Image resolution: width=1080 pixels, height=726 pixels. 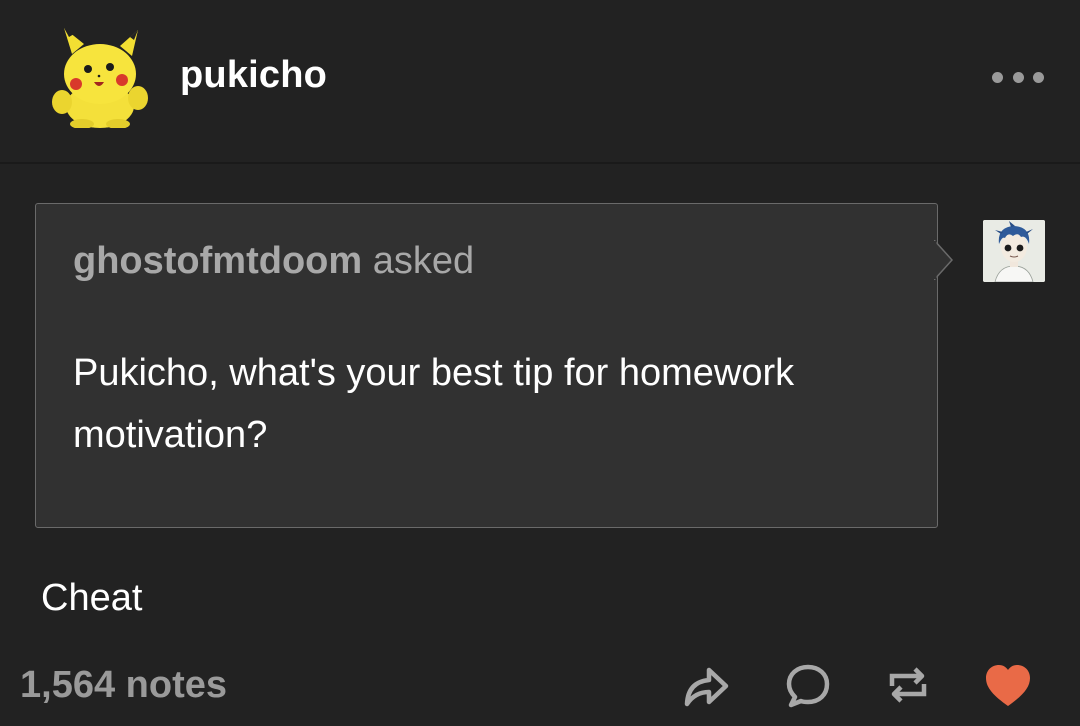 I want to click on asker-name: ghostofmtdoom, so click(x=217, y=261).